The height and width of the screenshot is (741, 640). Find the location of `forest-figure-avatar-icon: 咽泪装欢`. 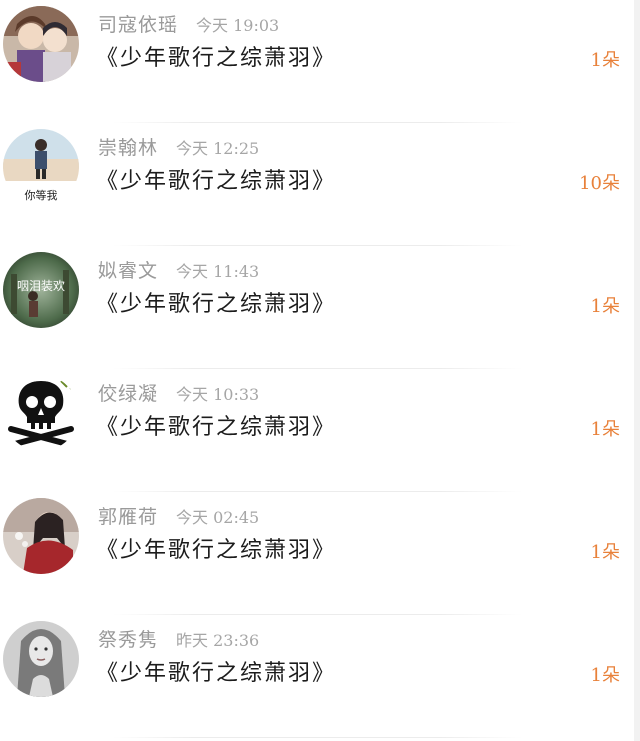

forest-figure-avatar-icon: 咽泪装欢 is located at coordinates (41, 290).